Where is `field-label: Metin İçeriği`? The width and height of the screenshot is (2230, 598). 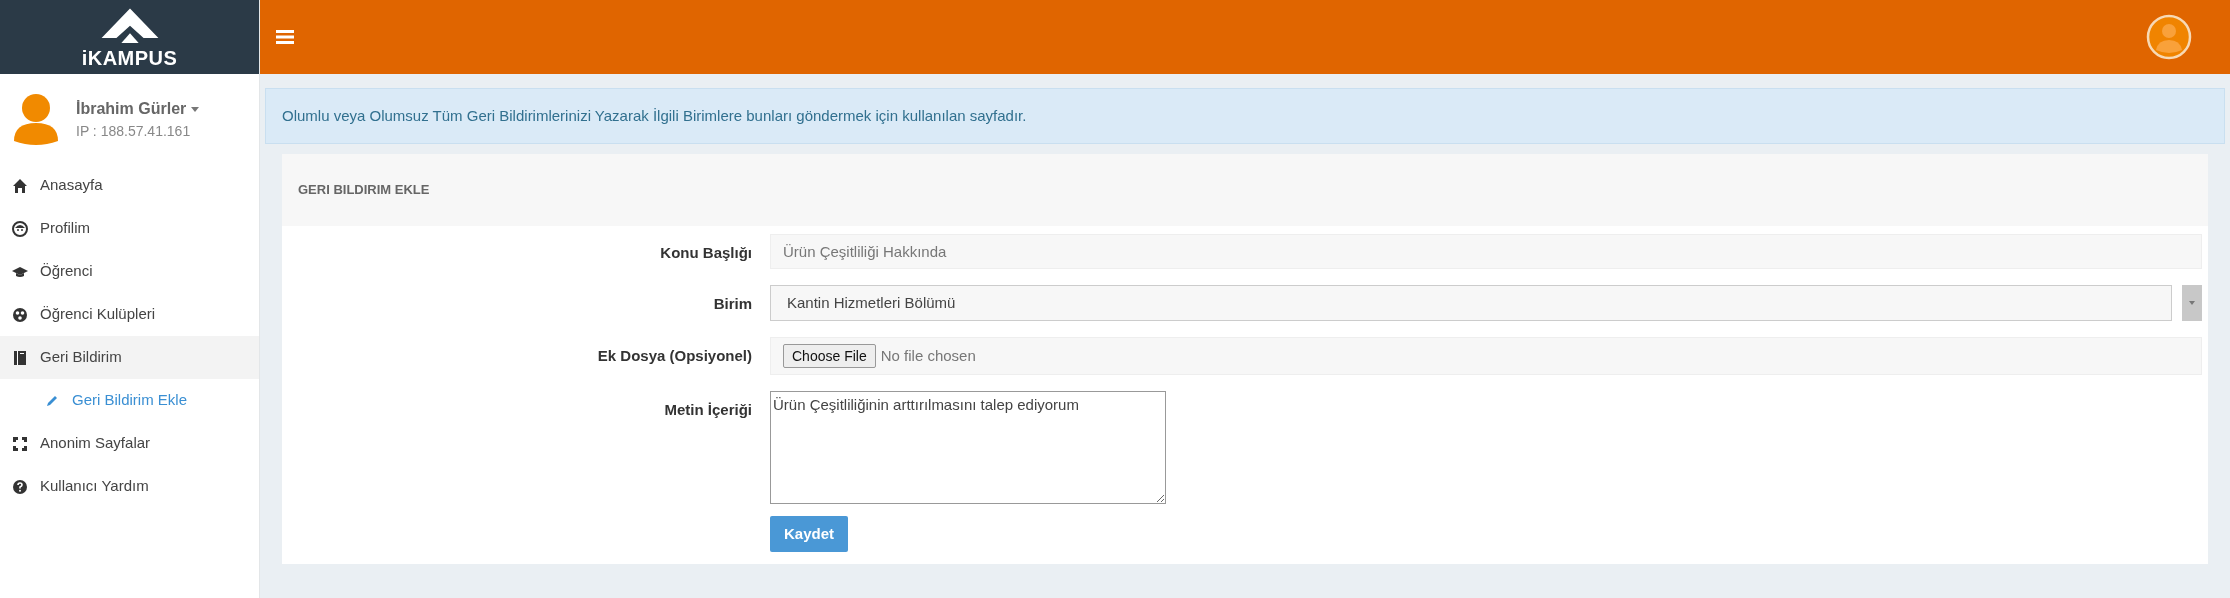 field-label: Metin İçeriği is located at coordinates (707, 410).